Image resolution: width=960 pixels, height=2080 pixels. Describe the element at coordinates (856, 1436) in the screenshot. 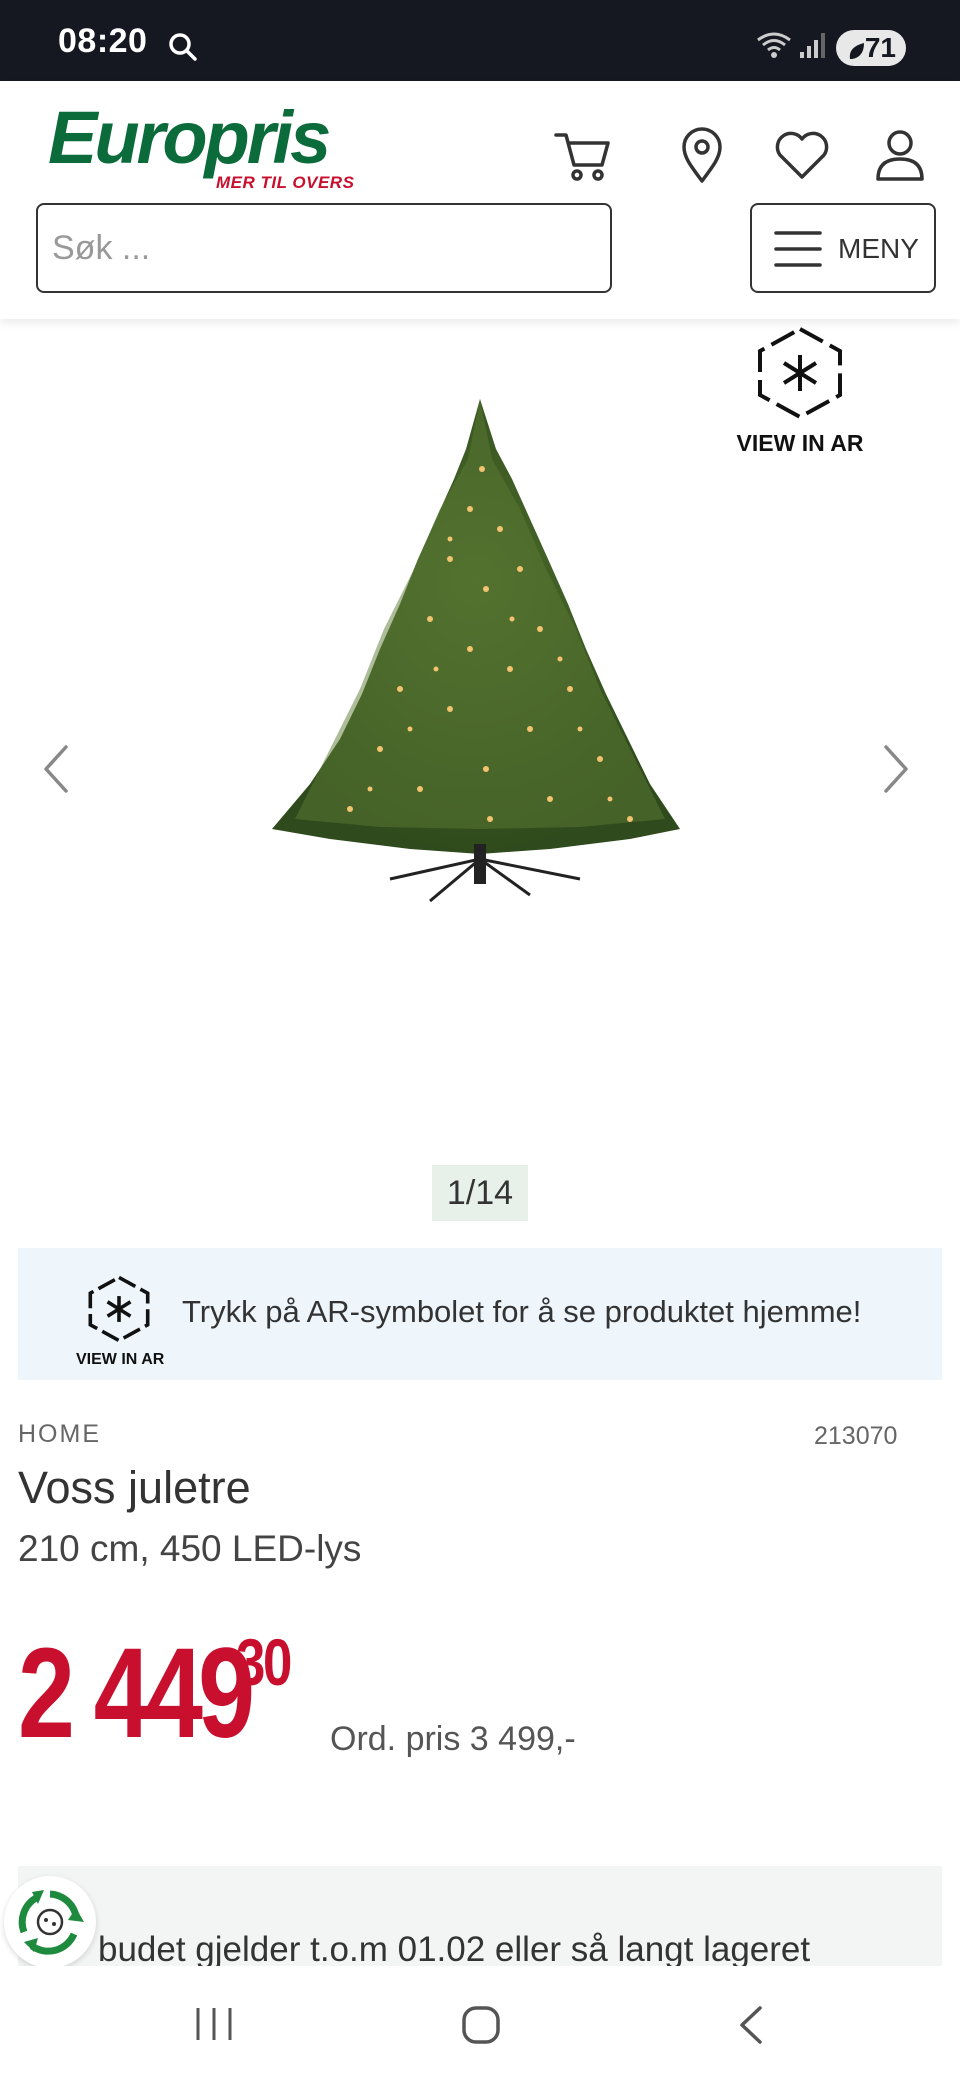

I see `product-sku: 213070` at that location.